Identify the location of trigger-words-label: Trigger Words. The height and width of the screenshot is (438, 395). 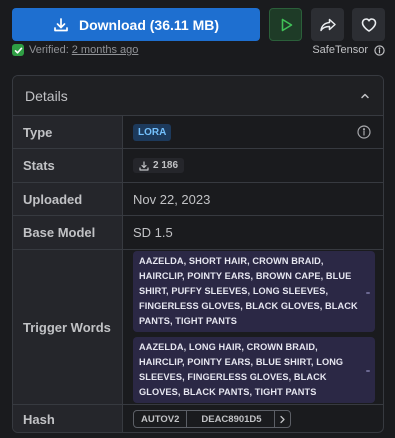
(68, 327).